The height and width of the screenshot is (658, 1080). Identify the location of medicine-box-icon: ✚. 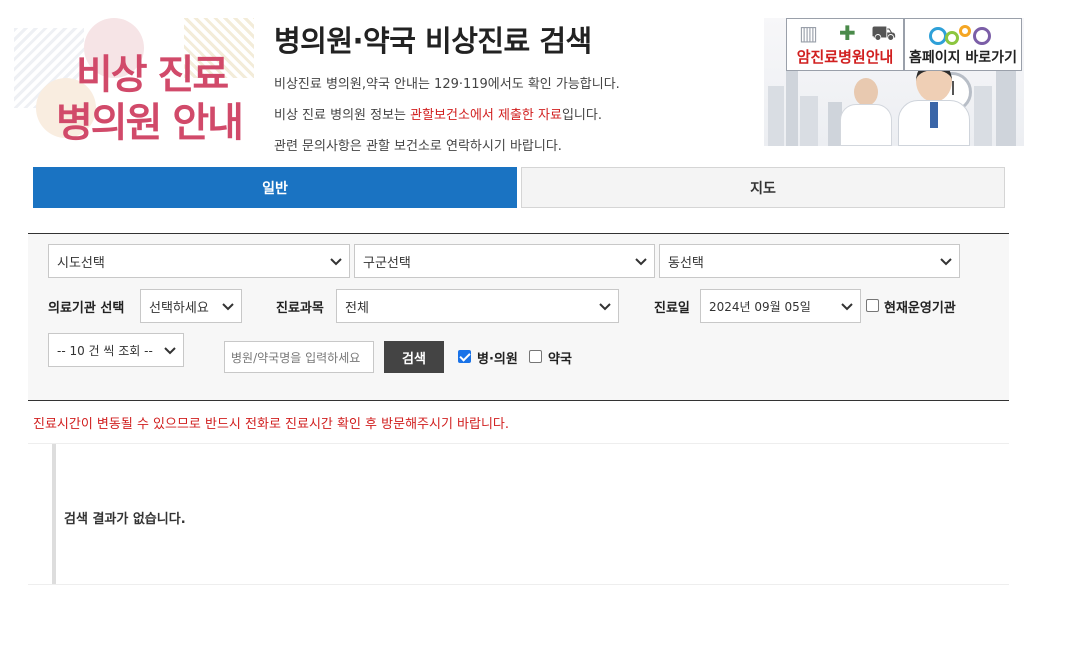
(847, 33).